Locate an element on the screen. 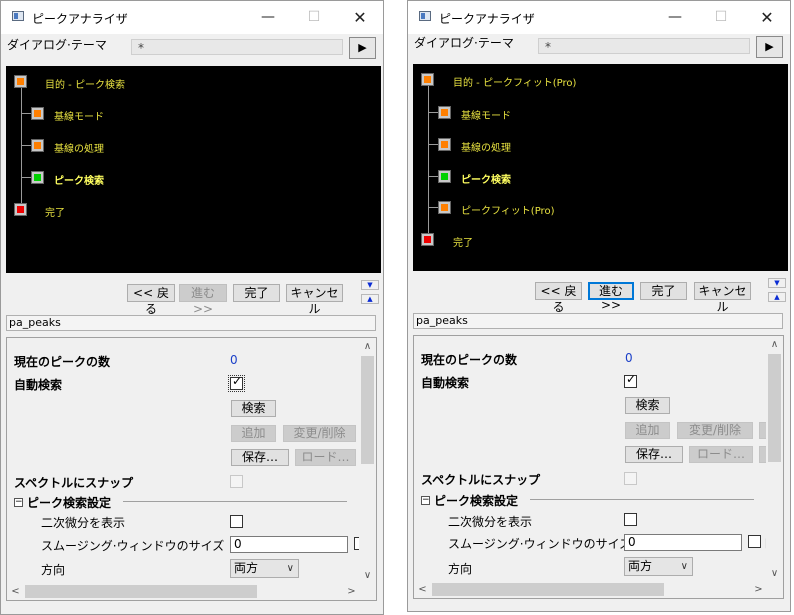  step-square-icon is located at coordinates (427, 79).